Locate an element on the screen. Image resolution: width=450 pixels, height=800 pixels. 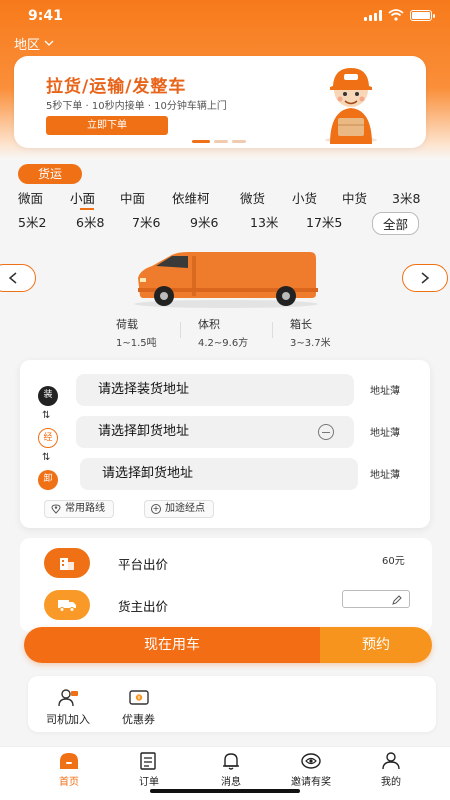
status-icons is located at coordinates (399, 15).